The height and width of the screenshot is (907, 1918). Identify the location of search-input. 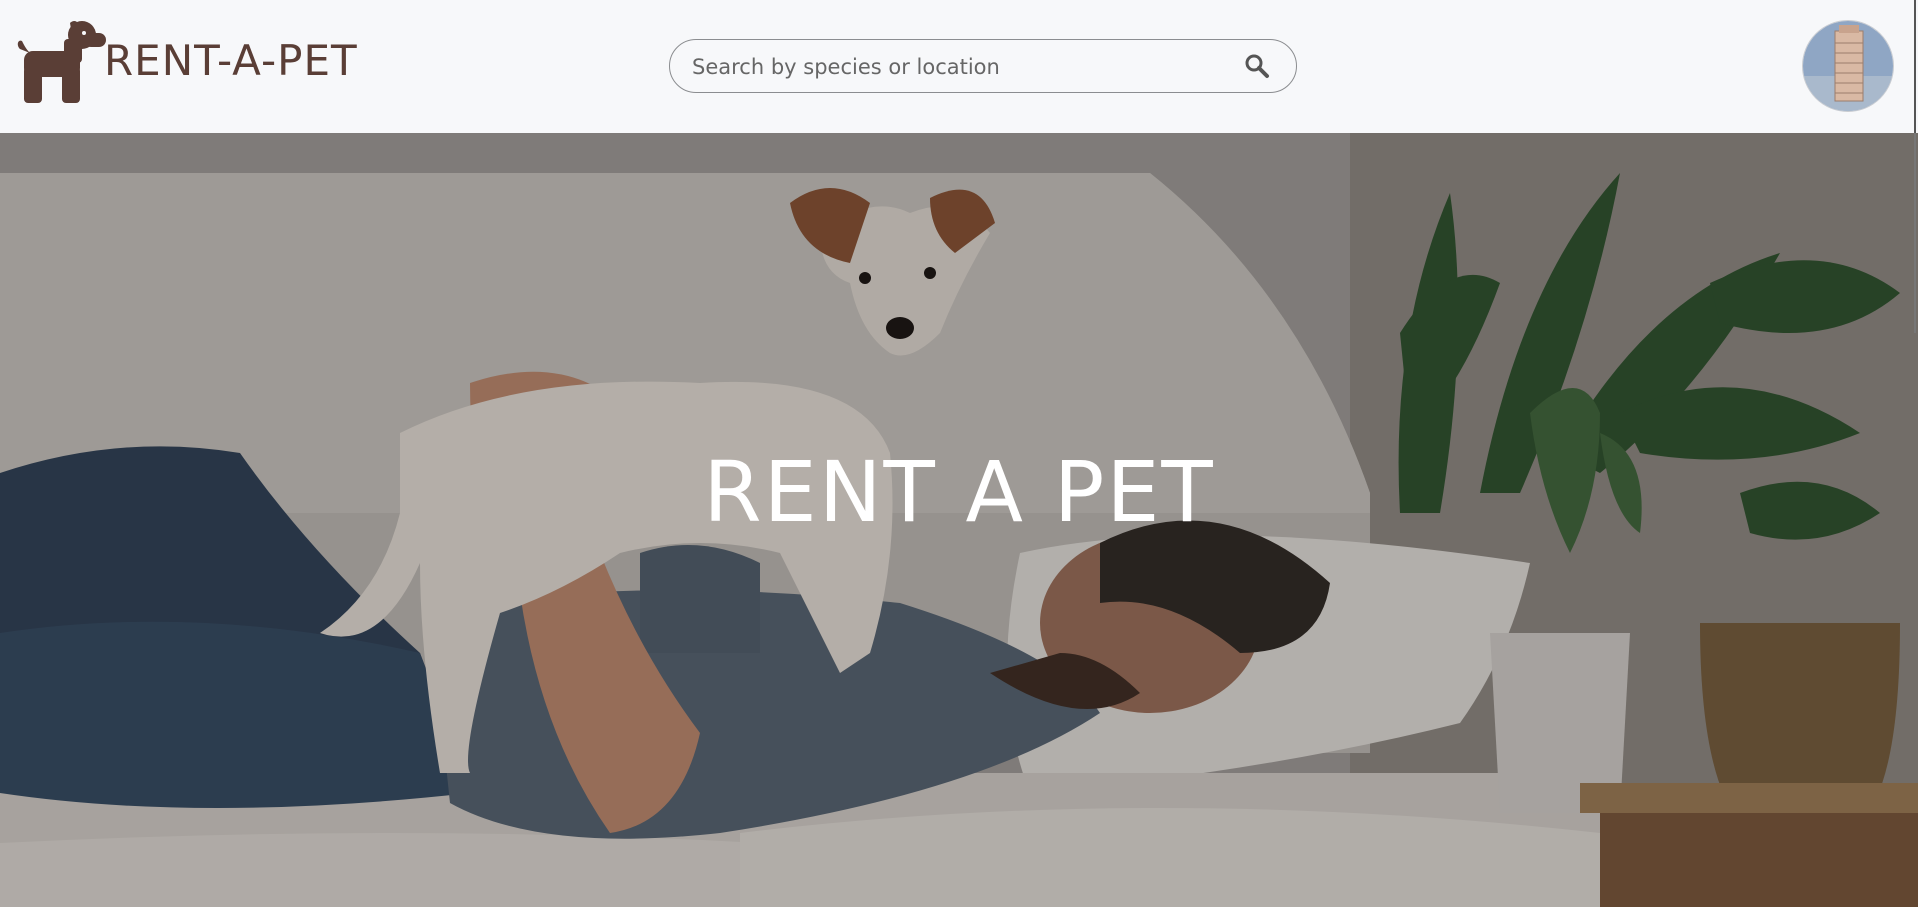
(962, 67).